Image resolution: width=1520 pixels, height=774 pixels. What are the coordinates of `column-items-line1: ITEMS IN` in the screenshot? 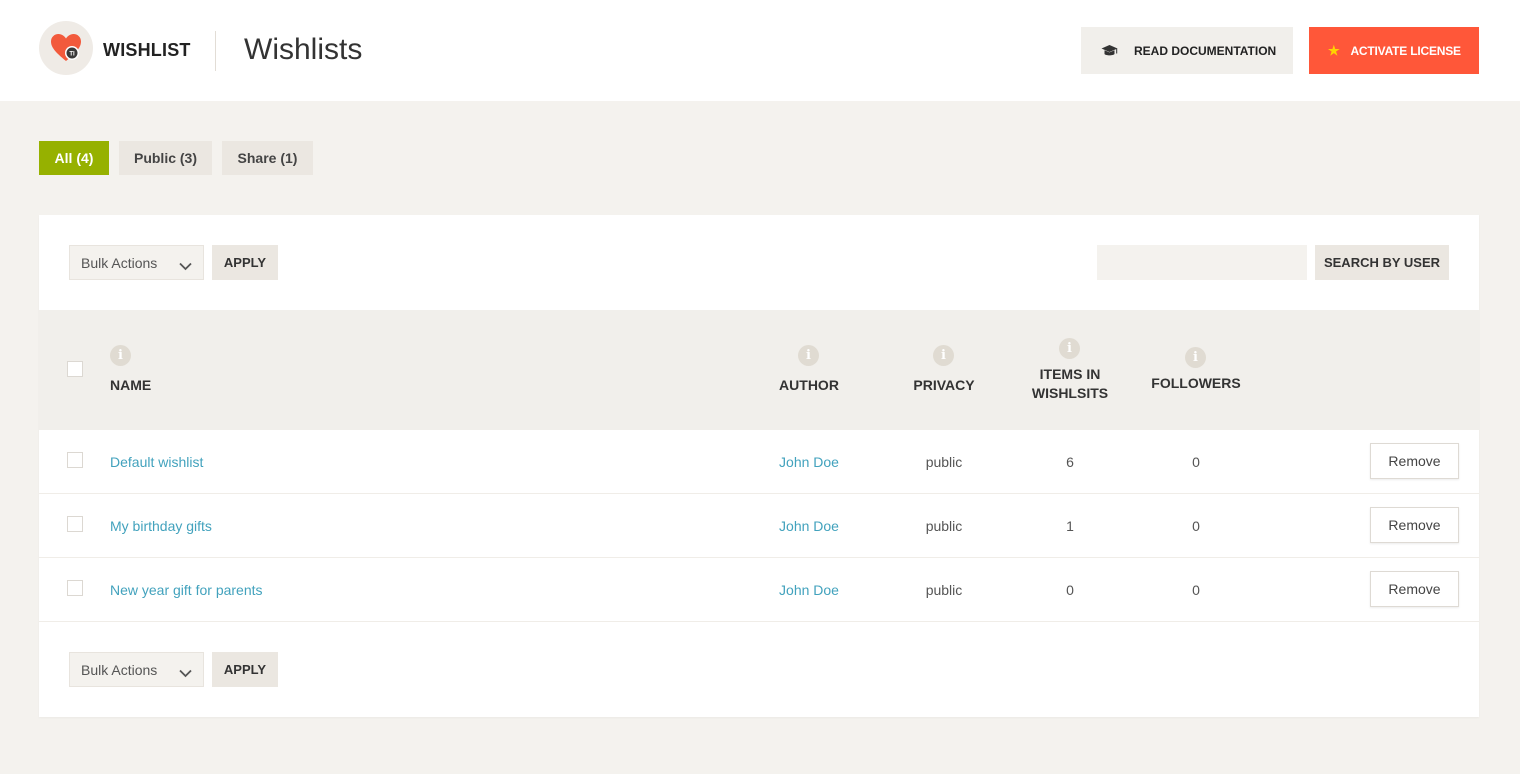 It's located at (1070, 374).